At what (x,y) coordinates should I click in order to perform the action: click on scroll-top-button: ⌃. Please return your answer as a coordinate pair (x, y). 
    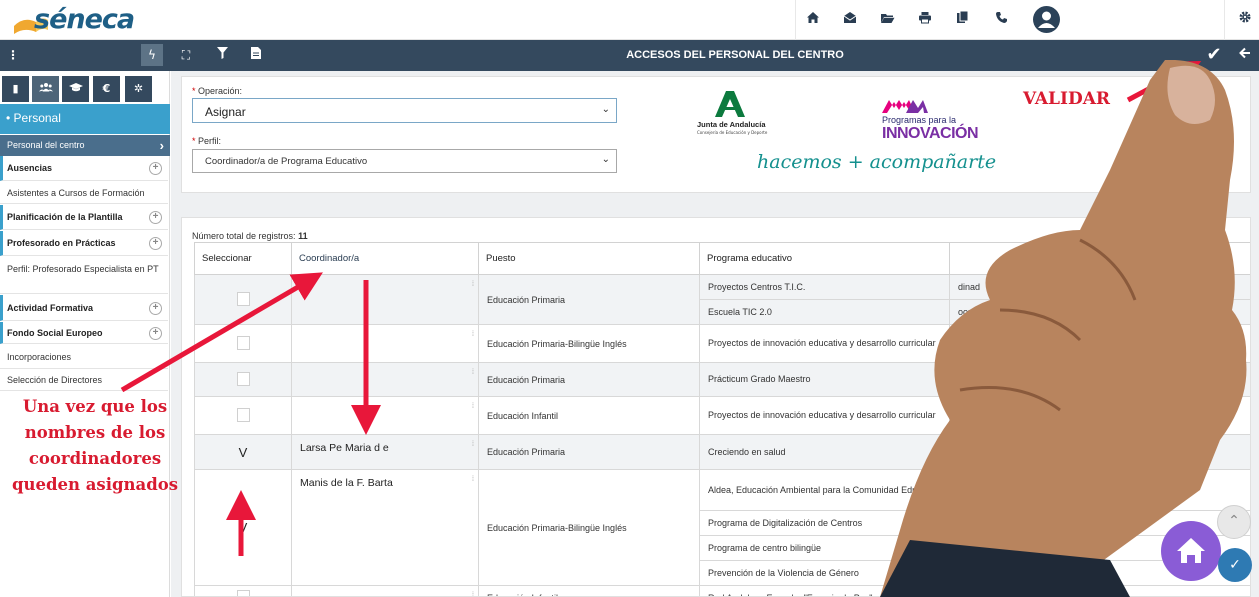
    Looking at the image, I should click on (1234, 522).